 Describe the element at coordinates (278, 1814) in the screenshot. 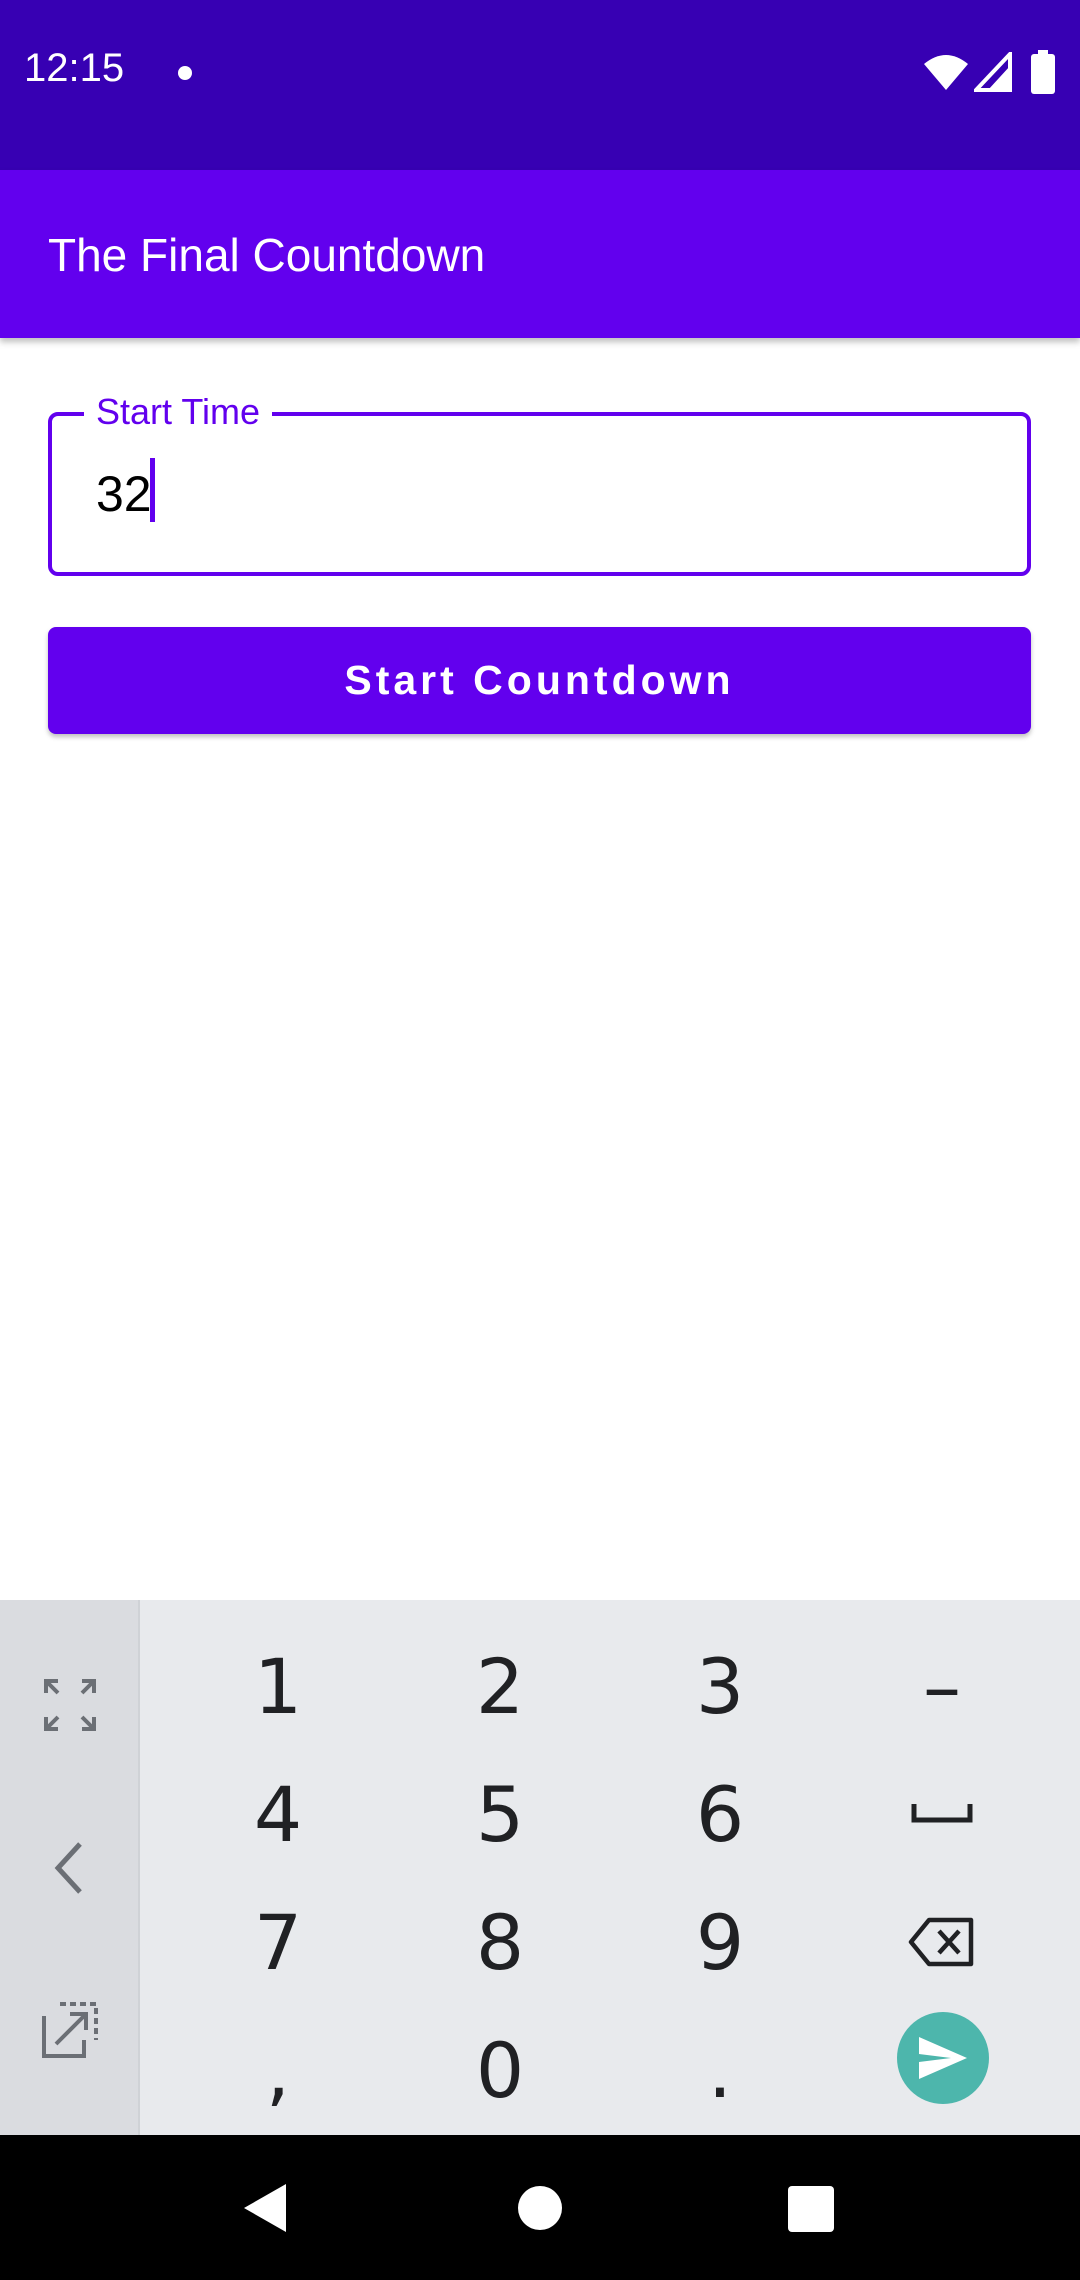

I see `key-4: 4` at that location.